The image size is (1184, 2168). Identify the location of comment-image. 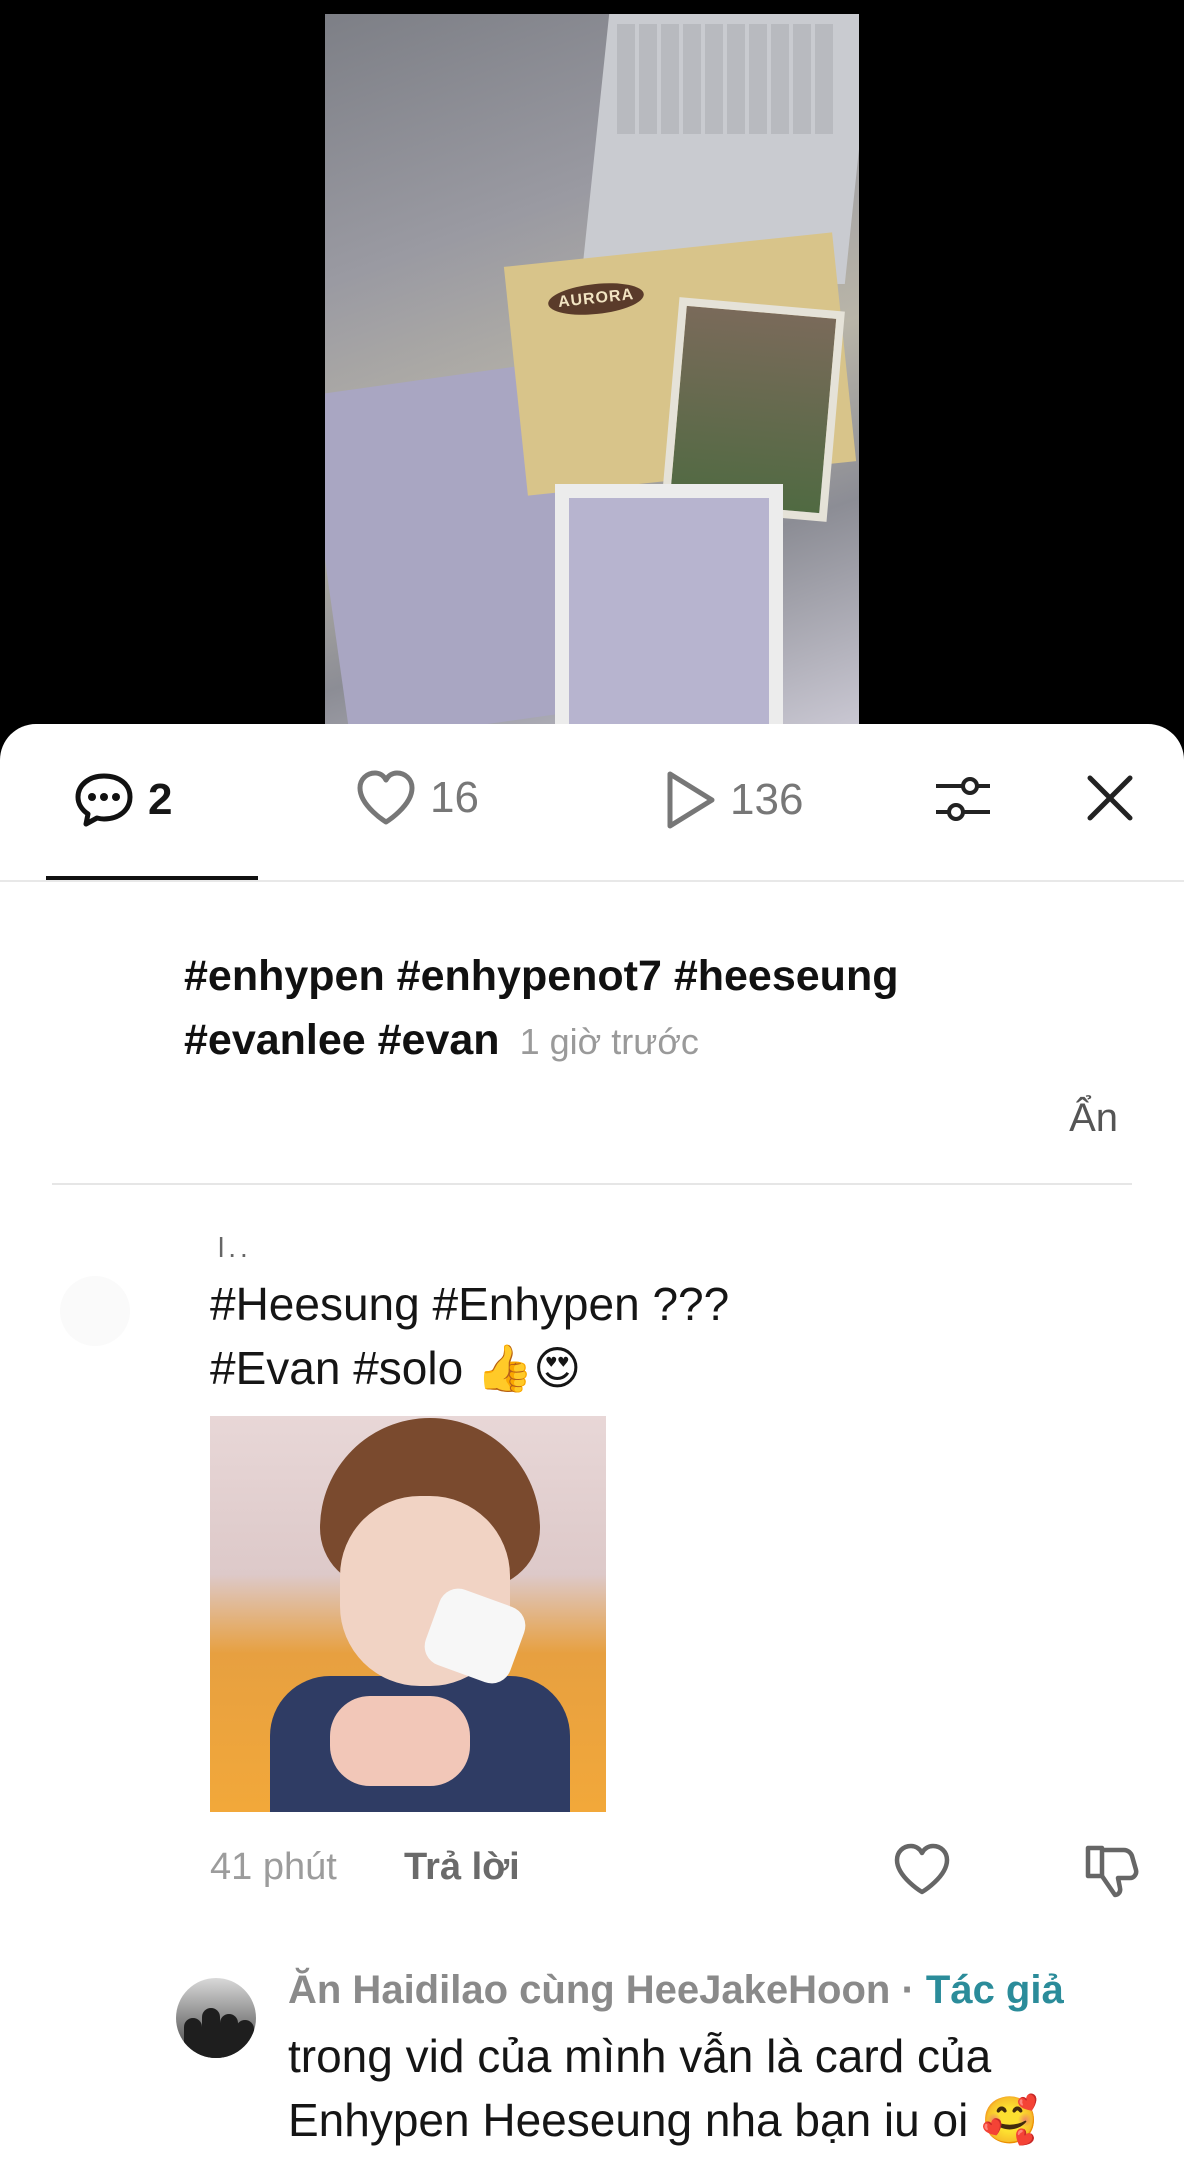
(408, 1614).